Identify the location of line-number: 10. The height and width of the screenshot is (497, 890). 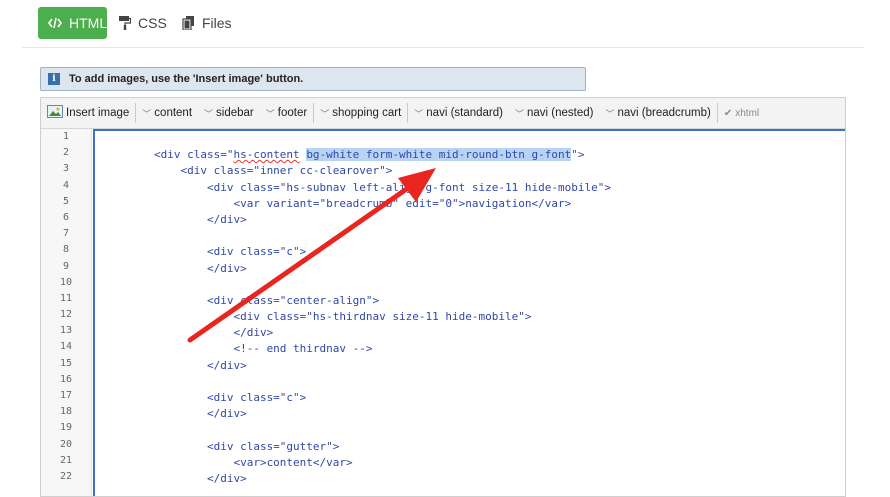
(66, 282).